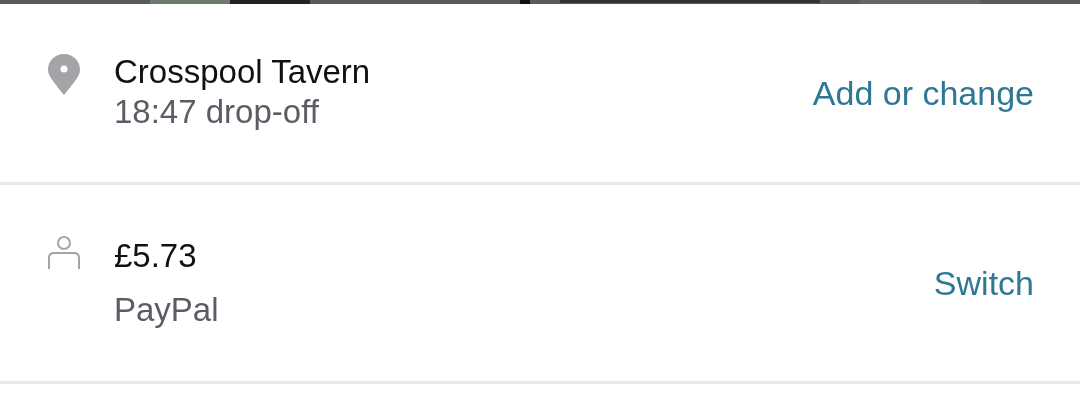 This screenshot has width=1080, height=407. I want to click on fare-amount: £5.73, so click(156, 256).